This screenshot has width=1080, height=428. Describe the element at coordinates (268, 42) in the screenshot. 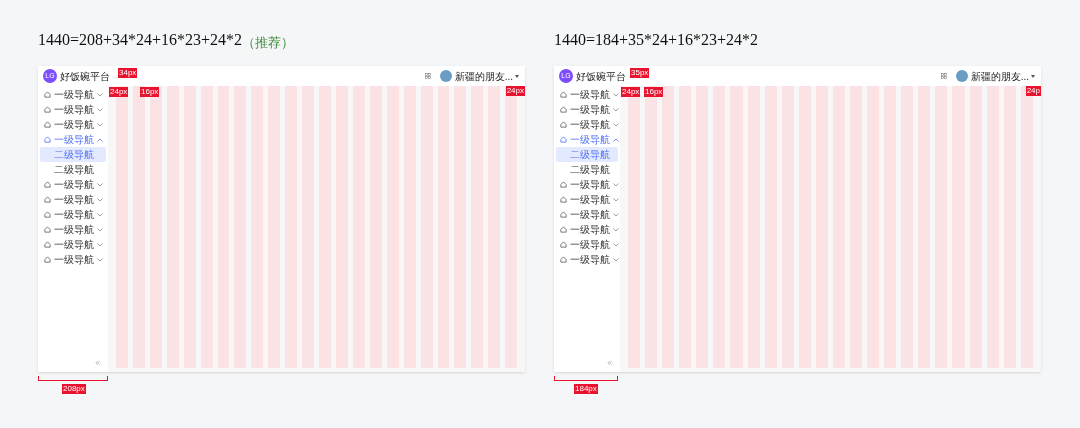

I see `recommended-note: （推荐）` at that location.